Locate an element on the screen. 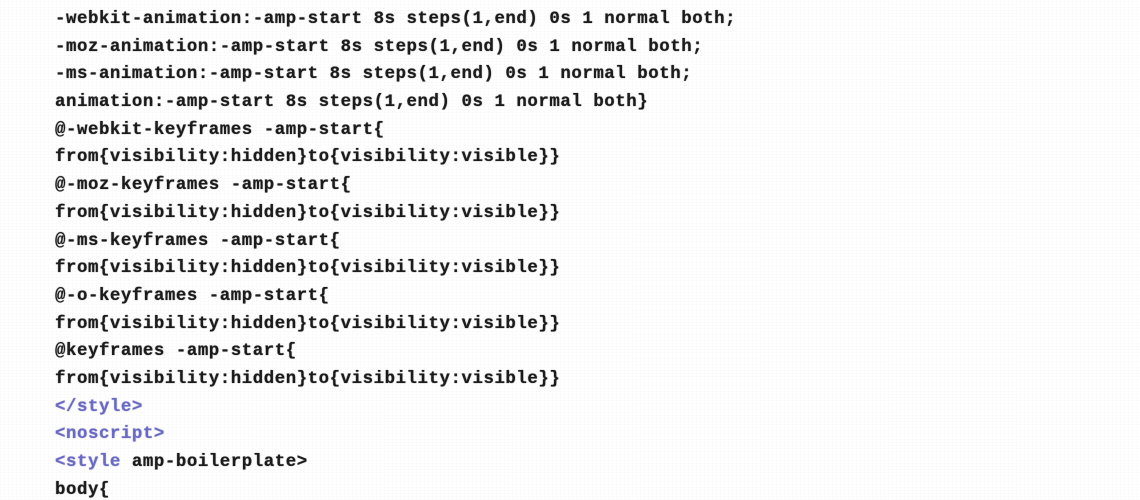  code-line: <noscript> is located at coordinates (395, 435).